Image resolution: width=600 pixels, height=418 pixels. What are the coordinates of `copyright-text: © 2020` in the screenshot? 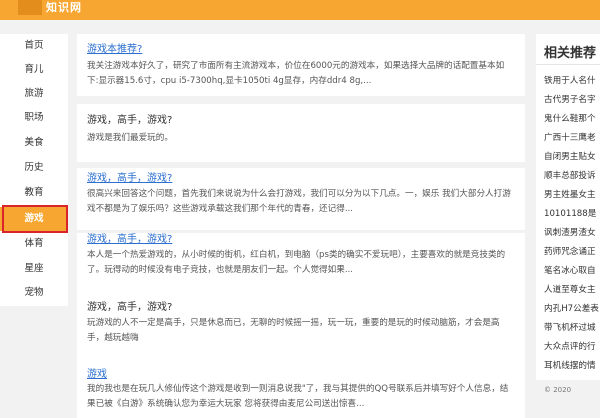 It's located at (558, 390).